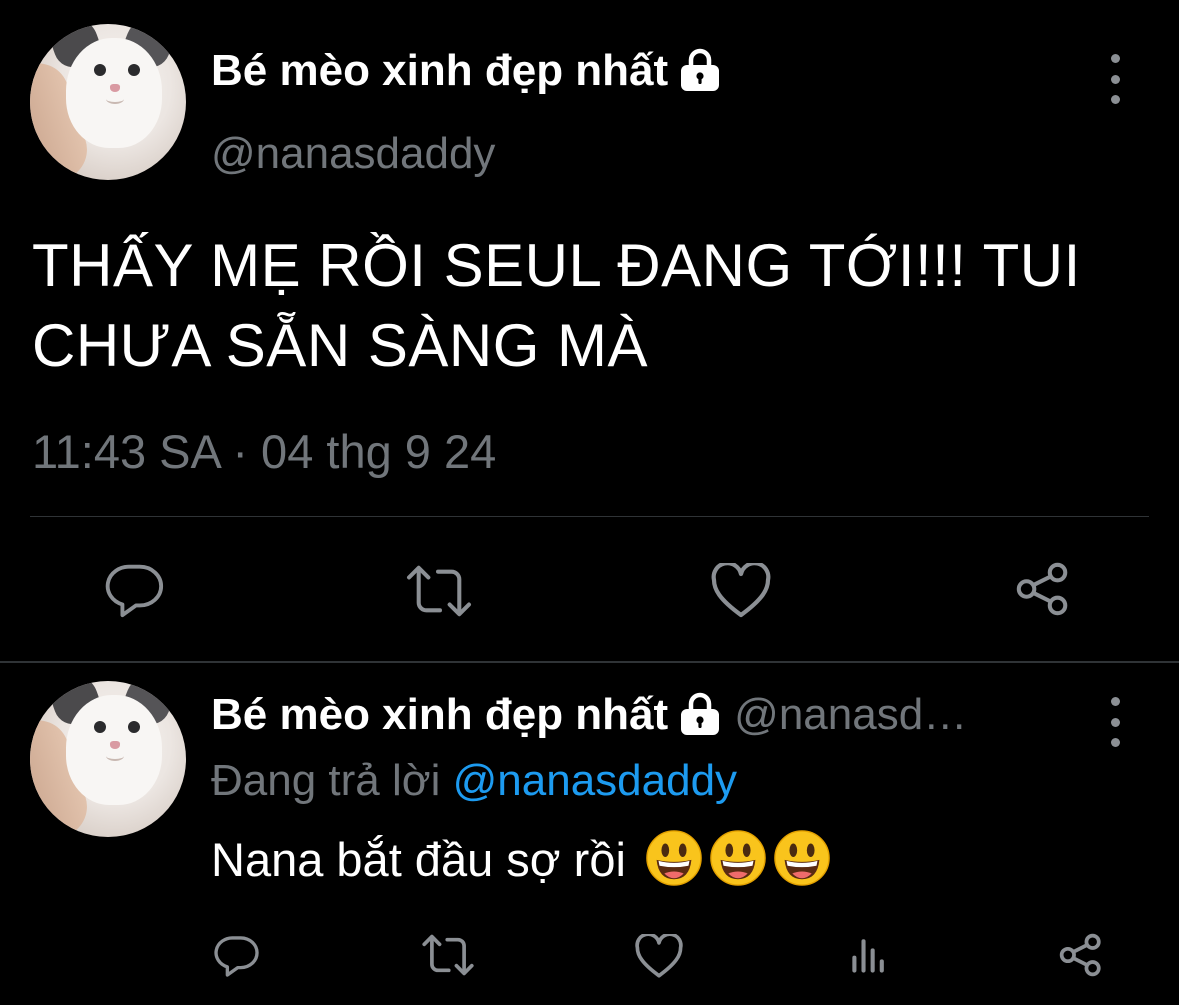 The width and height of the screenshot is (1179, 1005). I want to click on replying-to-mention: @nanasdaddy, so click(595, 780).